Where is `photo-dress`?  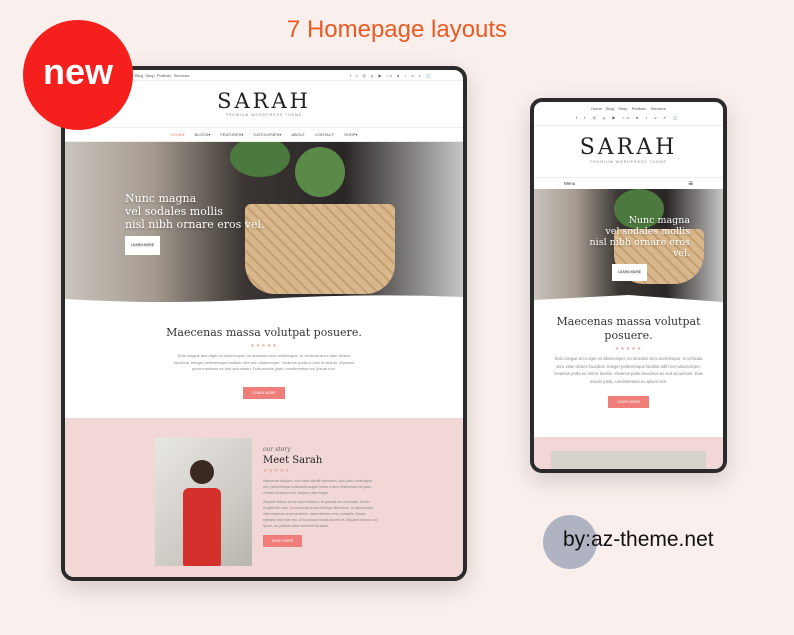
photo-dress is located at coordinates (202, 527).